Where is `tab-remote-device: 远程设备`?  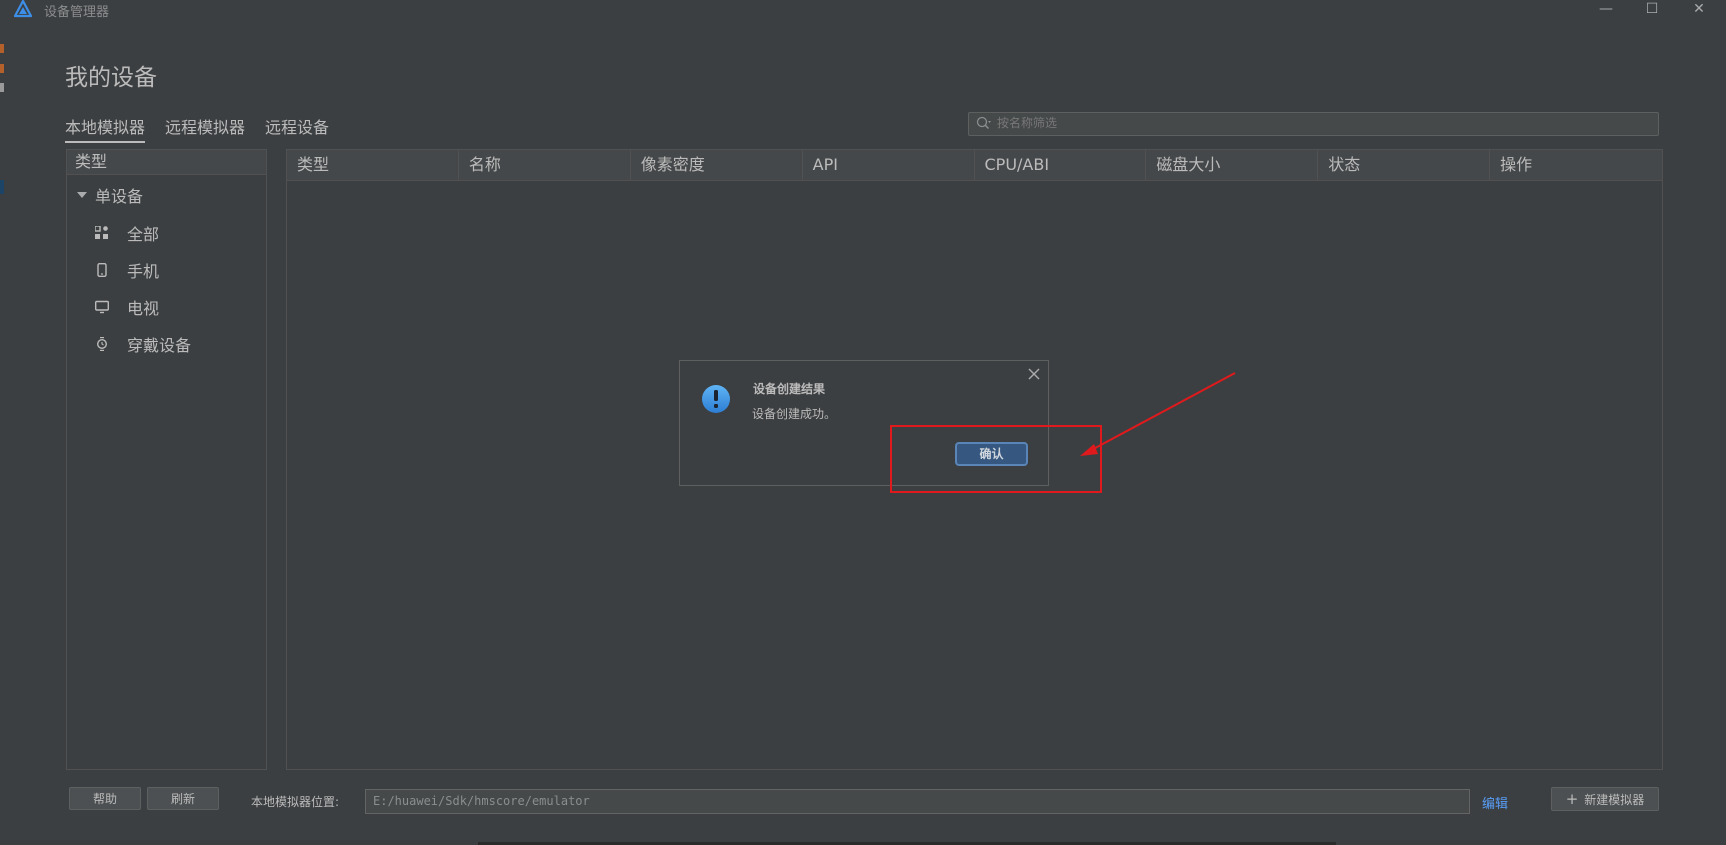
tab-remote-device: 远程设备 is located at coordinates (297, 128).